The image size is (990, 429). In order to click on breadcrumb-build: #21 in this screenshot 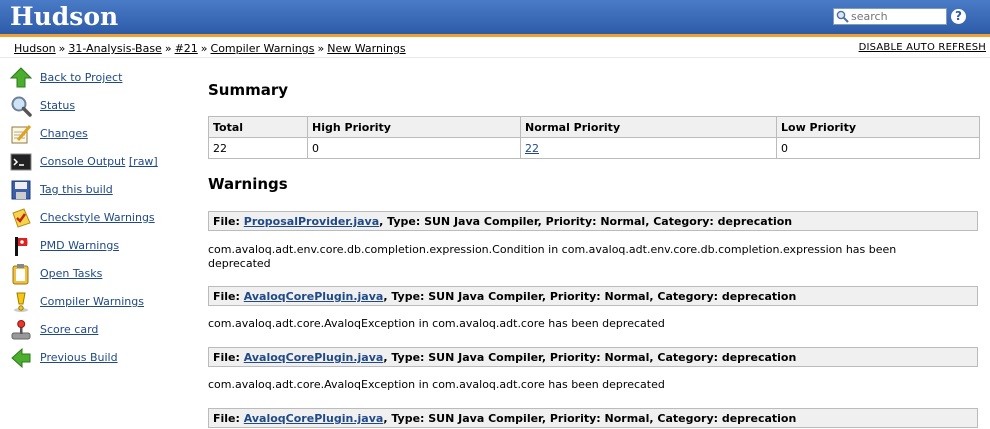, I will do `click(186, 48)`.